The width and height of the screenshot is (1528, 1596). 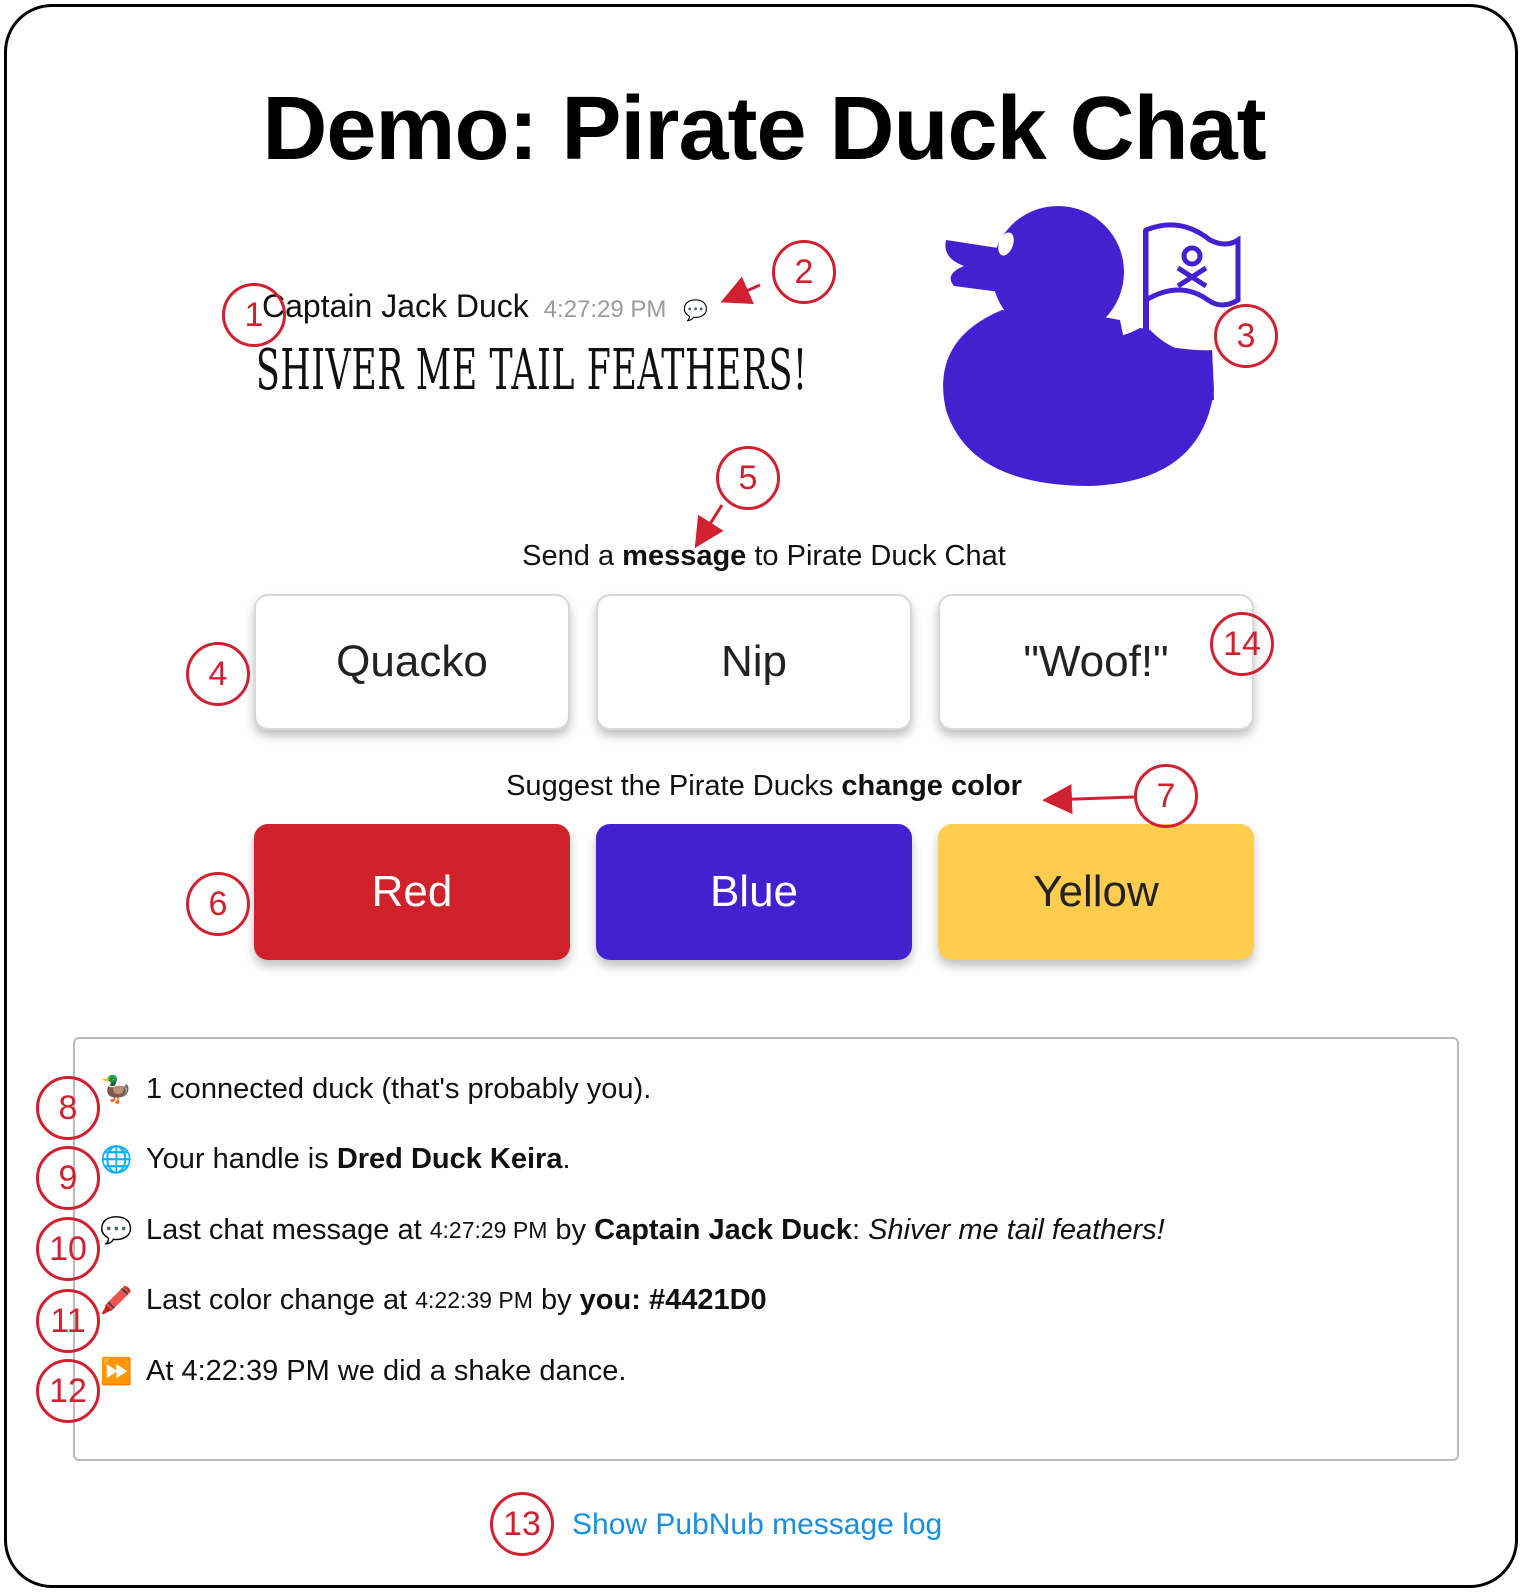 I want to click on handle-before: Your handle is, so click(x=237, y=1159).